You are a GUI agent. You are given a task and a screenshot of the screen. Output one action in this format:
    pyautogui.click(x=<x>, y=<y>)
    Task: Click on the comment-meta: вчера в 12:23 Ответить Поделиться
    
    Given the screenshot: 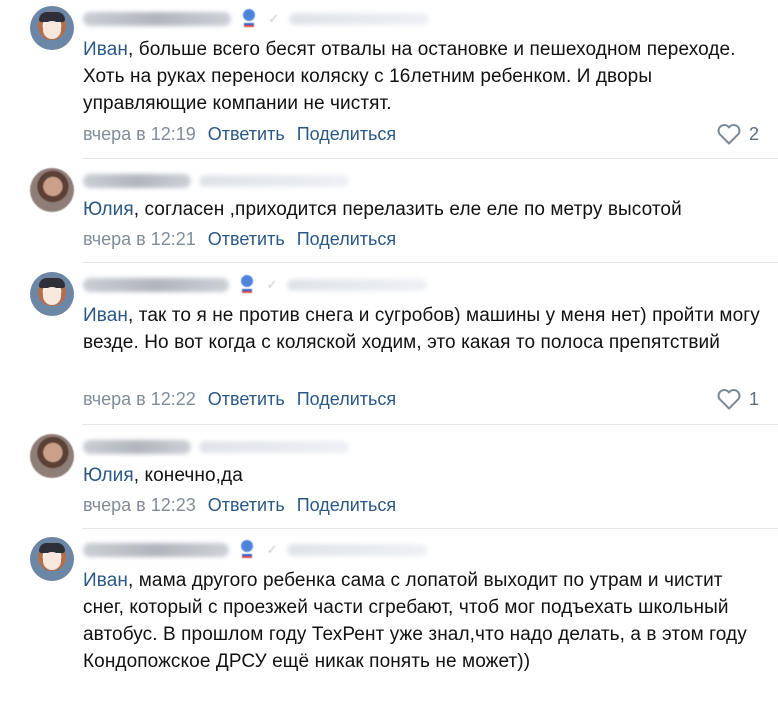 What is the action you would take?
    pyautogui.click(x=239, y=505)
    